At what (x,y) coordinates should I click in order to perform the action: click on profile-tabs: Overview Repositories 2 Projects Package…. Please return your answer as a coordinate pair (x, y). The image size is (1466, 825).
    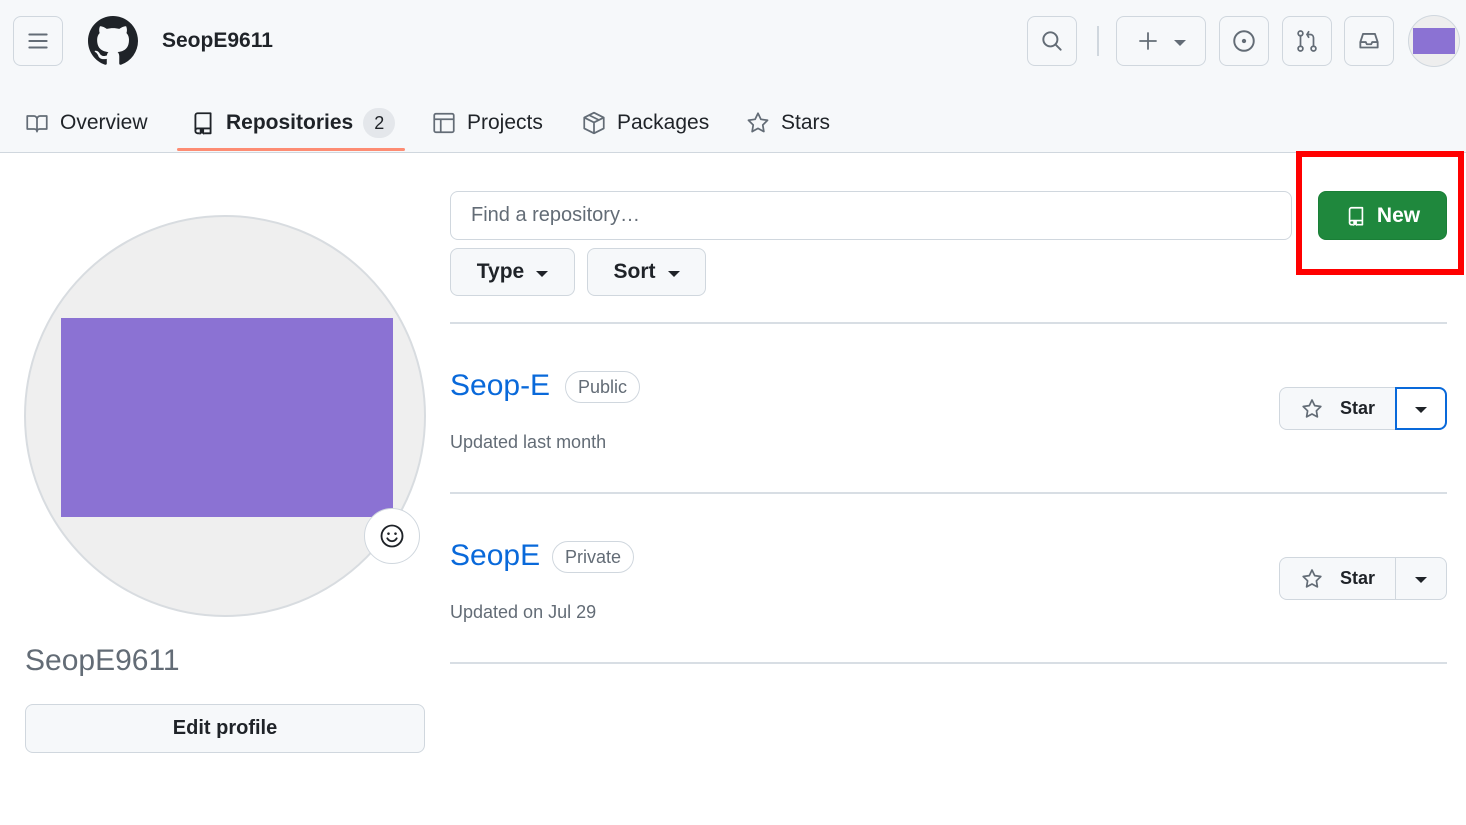
    Looking at the image, I should click on (733, 122).